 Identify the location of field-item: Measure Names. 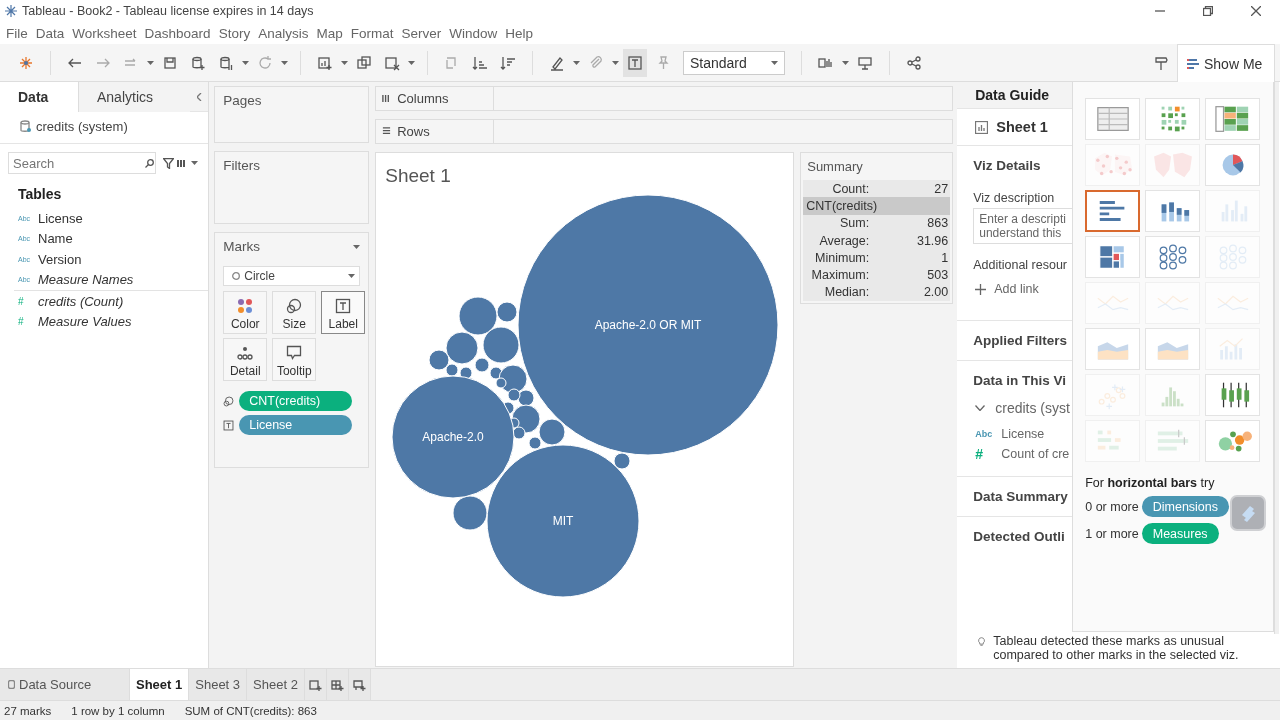
(86, 280).